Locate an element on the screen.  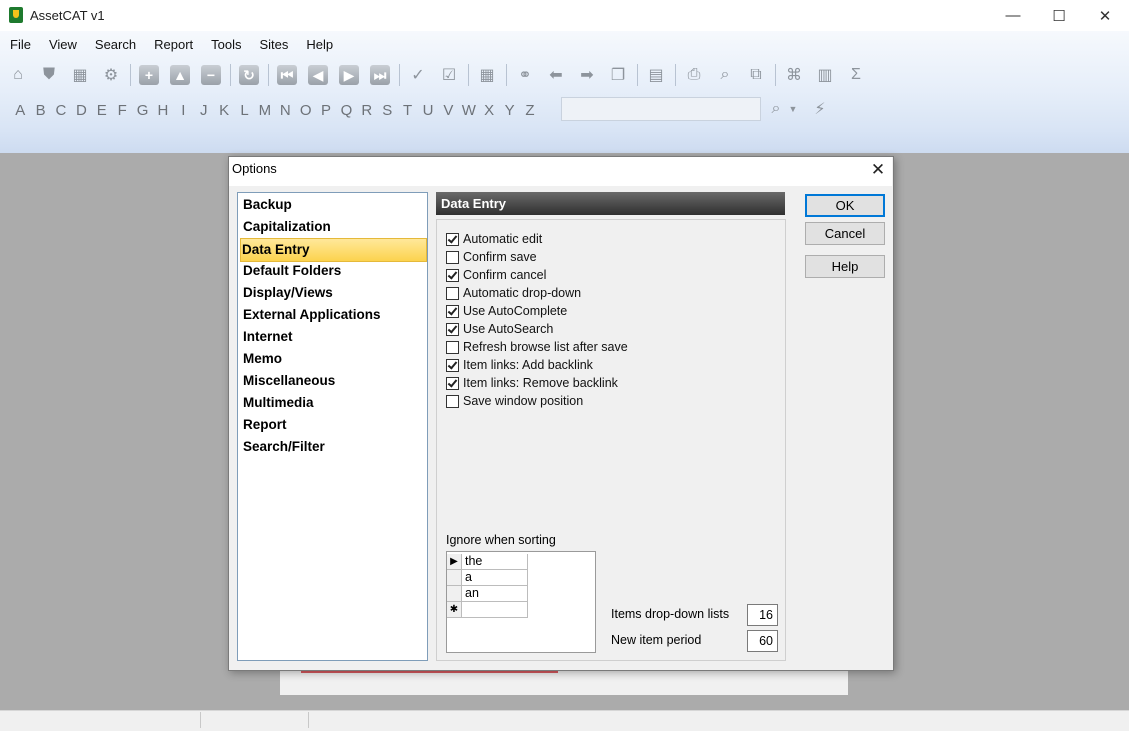
category-capitalization: Capitalization is located at coordinates (333, 227).